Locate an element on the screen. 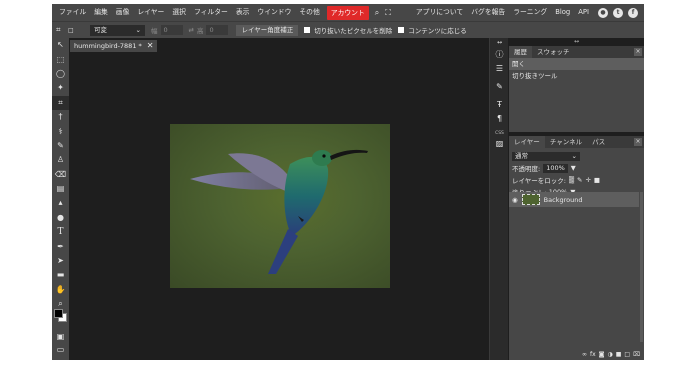 The width and height of the screenshot is (698, 365). account-button: アカウント is located at coordinates (347, 12).